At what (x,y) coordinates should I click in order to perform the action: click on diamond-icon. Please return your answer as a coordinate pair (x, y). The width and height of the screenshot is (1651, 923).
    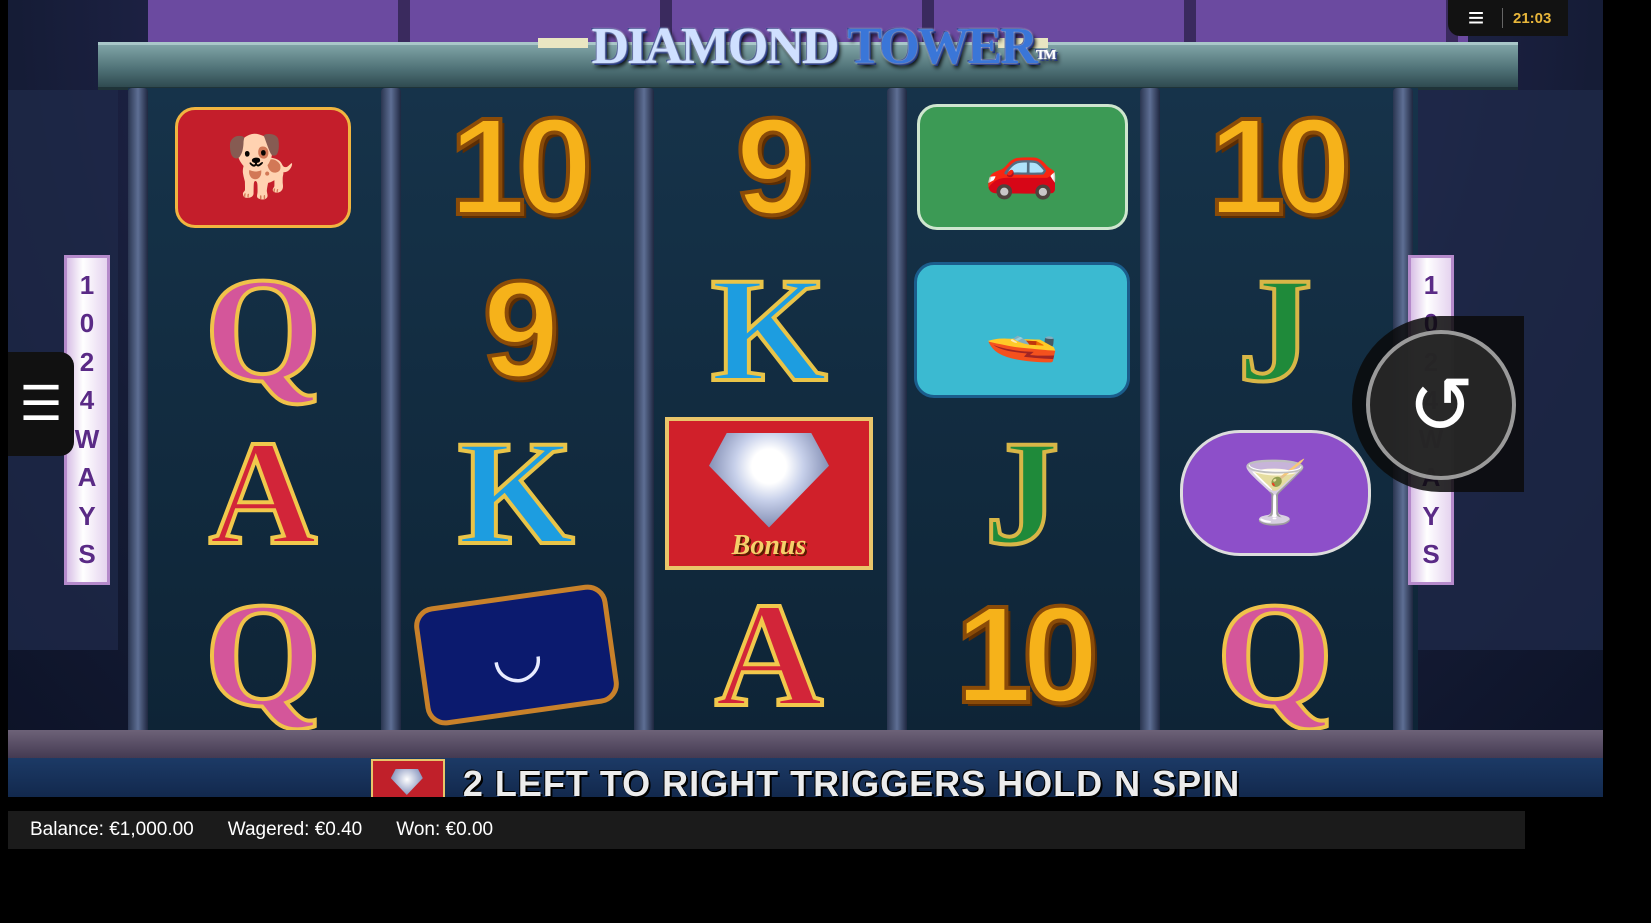
    Looking at the image, I should click on (769, 480).